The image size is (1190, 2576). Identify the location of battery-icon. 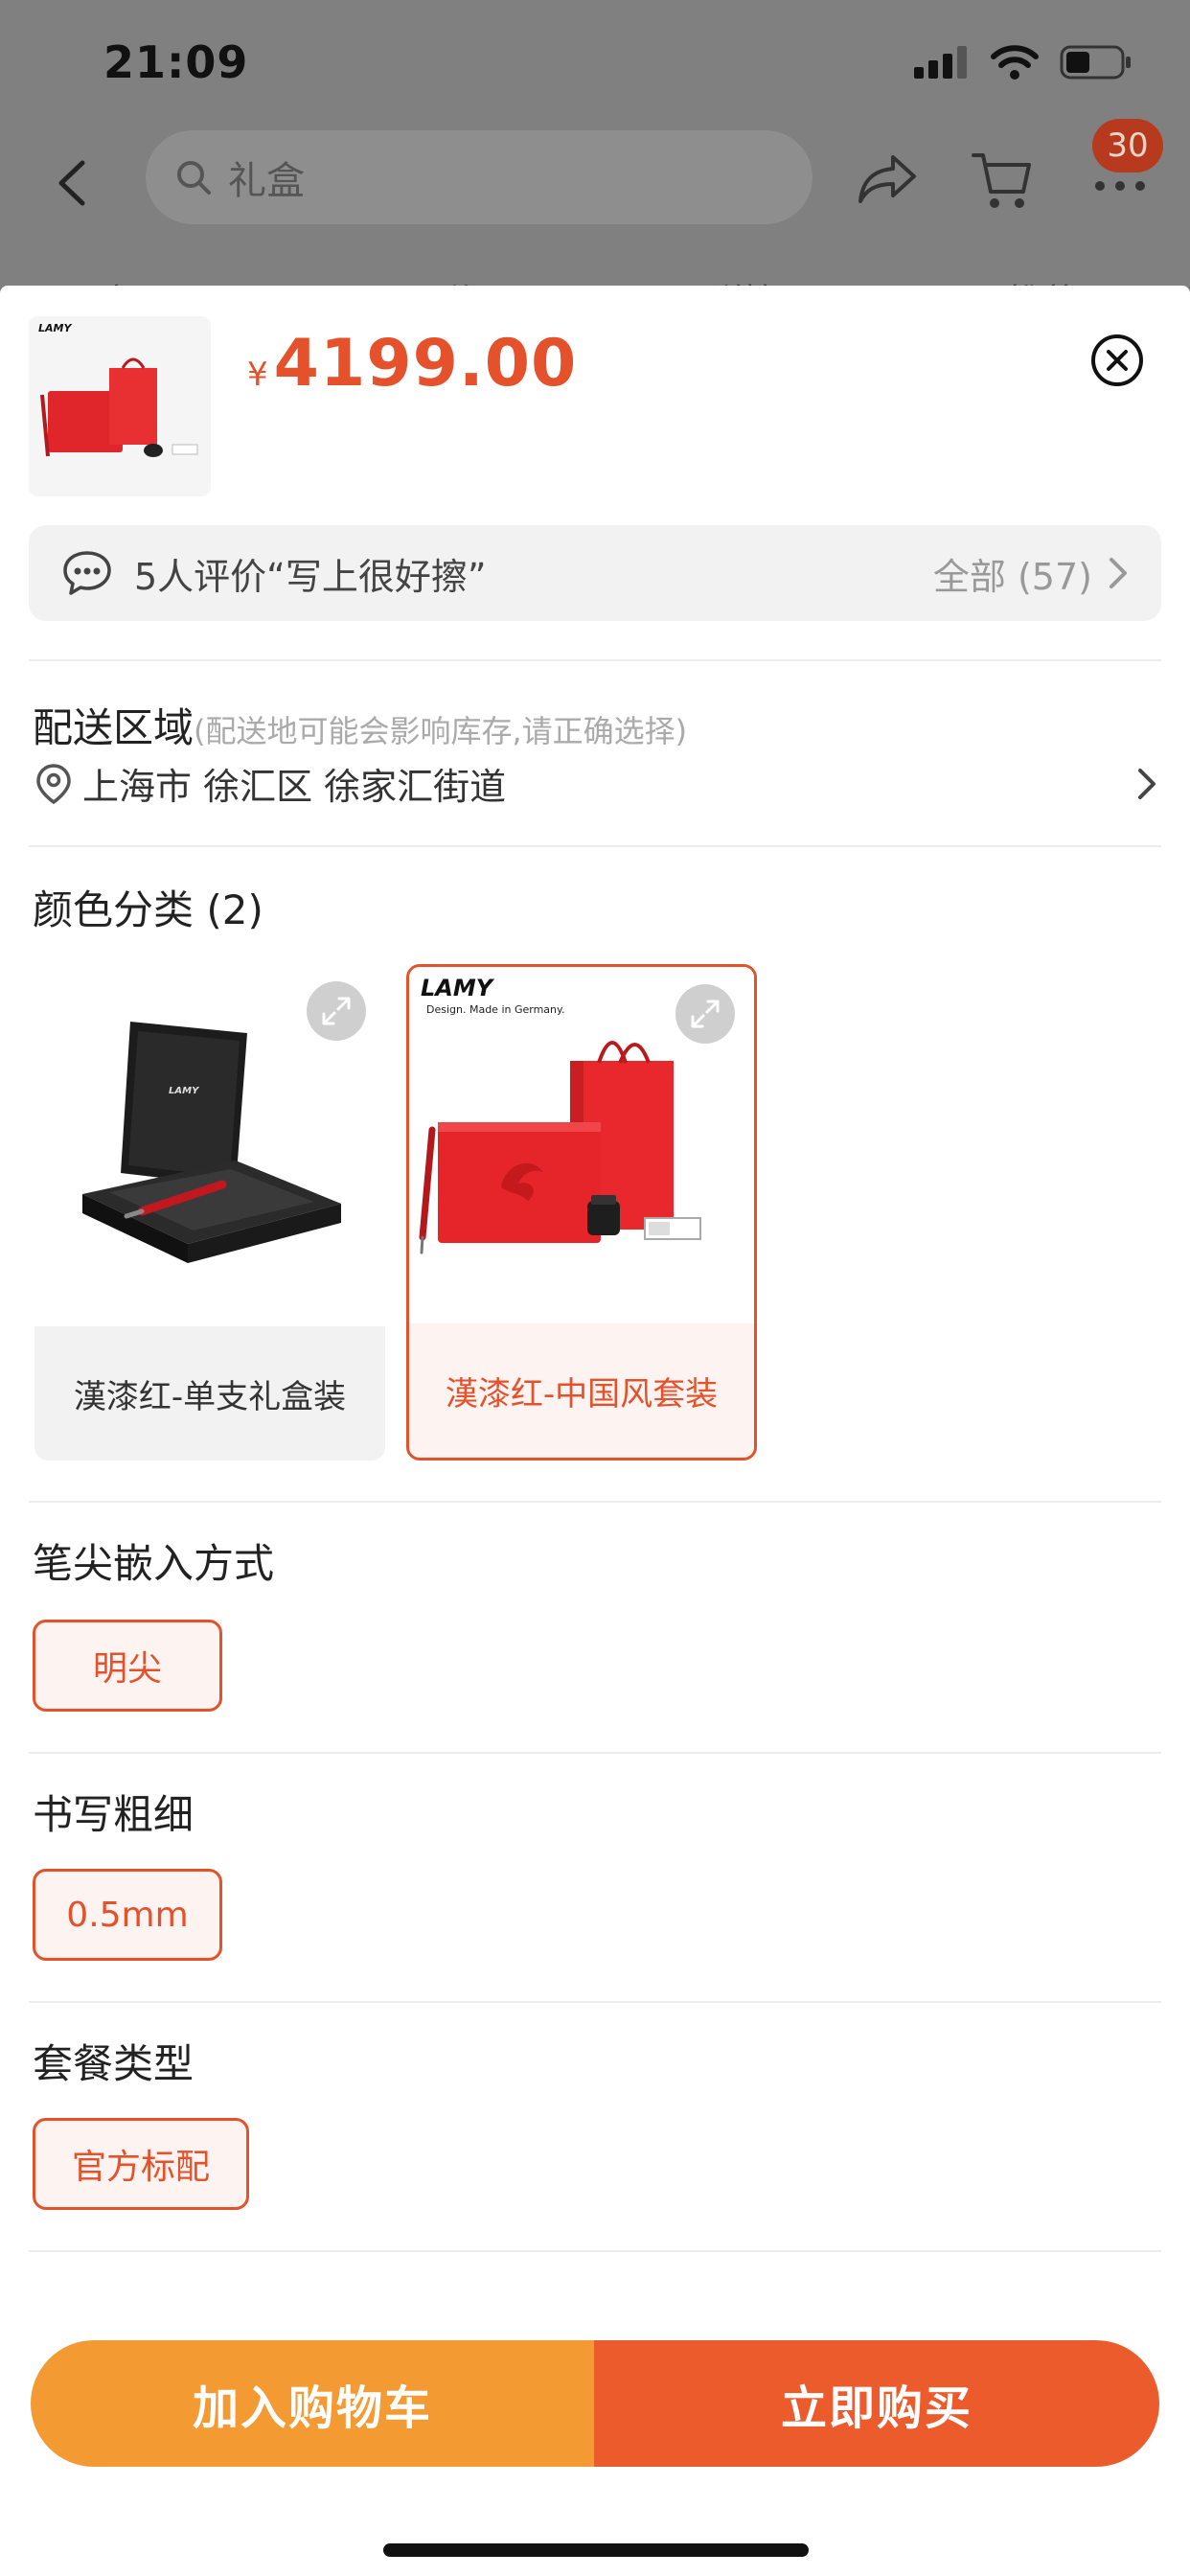
(1096, 63).